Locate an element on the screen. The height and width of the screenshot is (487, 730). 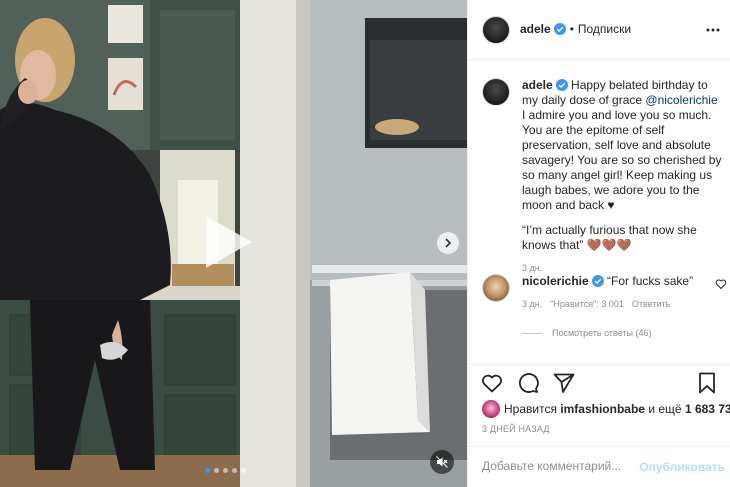
view-replies-button: Посмотреть ответы (46) is located at coordinates (587, 333).